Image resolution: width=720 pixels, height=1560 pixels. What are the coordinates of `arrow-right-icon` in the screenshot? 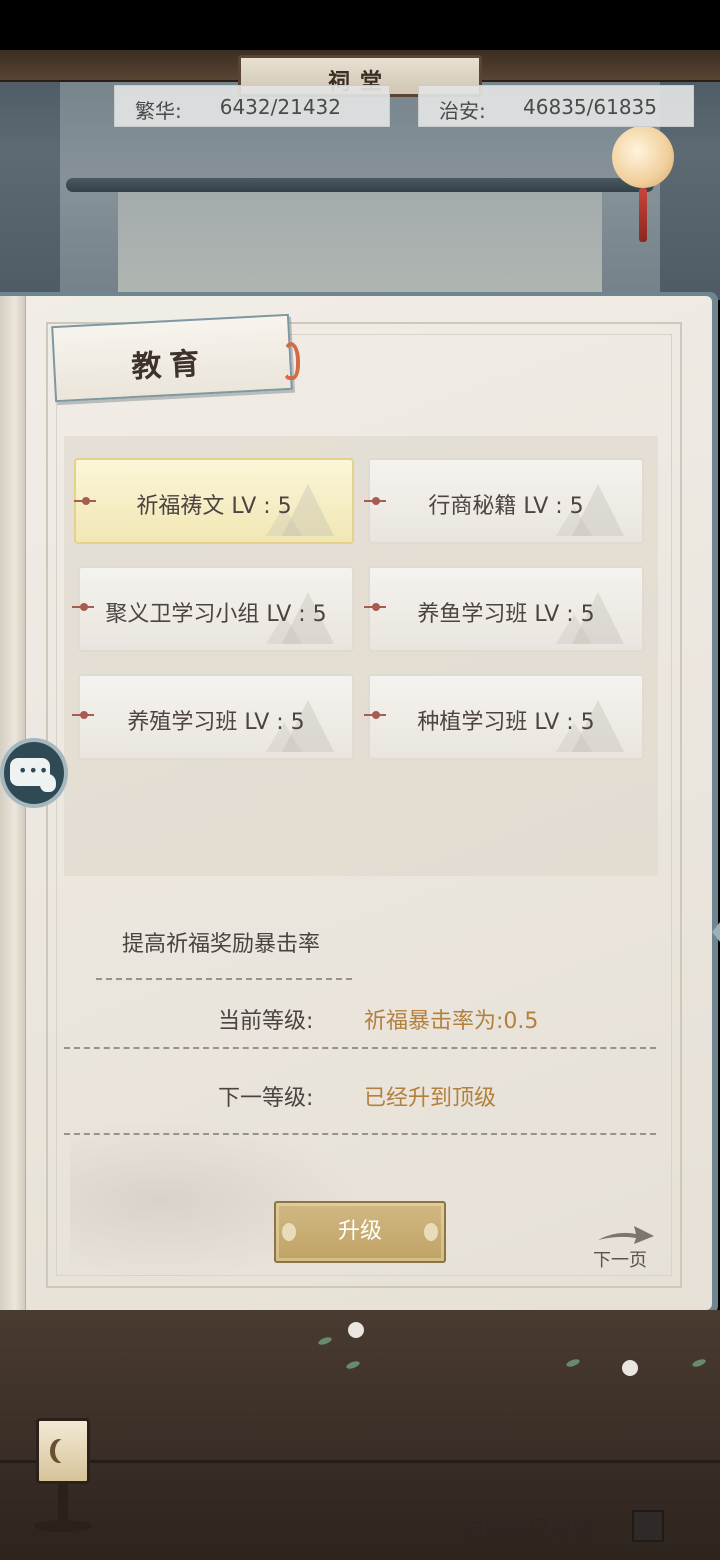 It's located at (626, 1235).